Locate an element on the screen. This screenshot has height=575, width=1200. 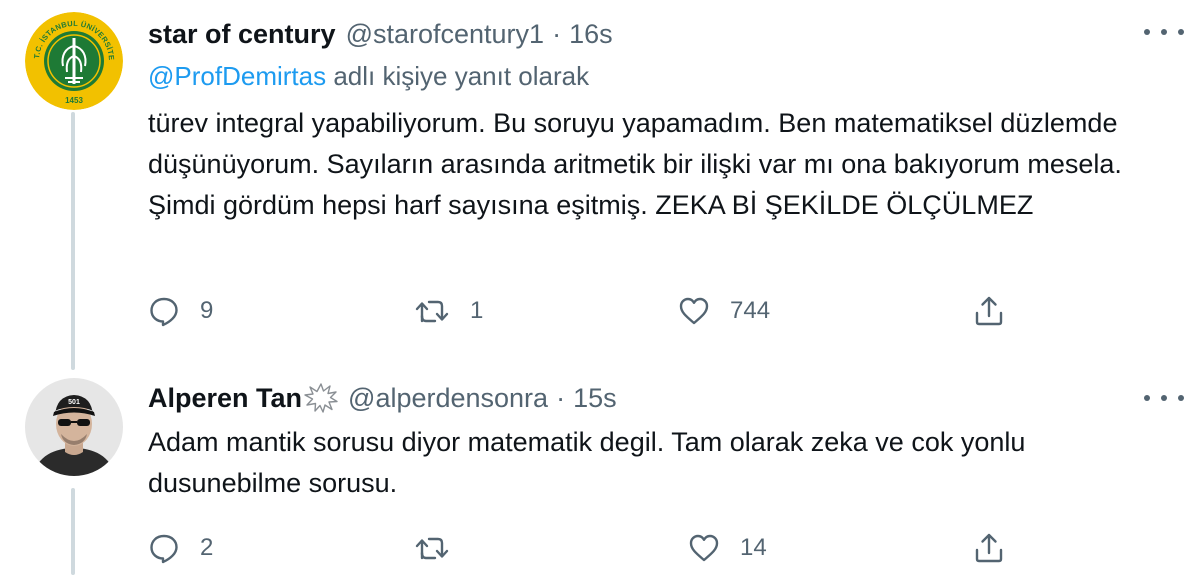
user-handle: @starofcentury1 is located at coordinates (445, 34).